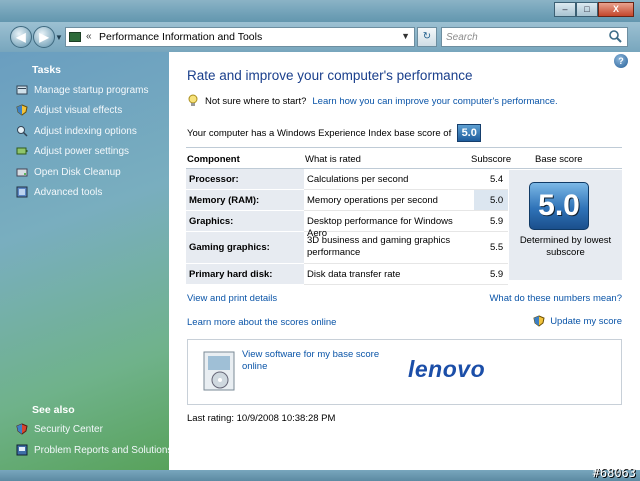  What do you see at coordinates (333, 159) in the screenshot?
I see `header-what-is-rated: What is rated` at bounding box center [333, 159].